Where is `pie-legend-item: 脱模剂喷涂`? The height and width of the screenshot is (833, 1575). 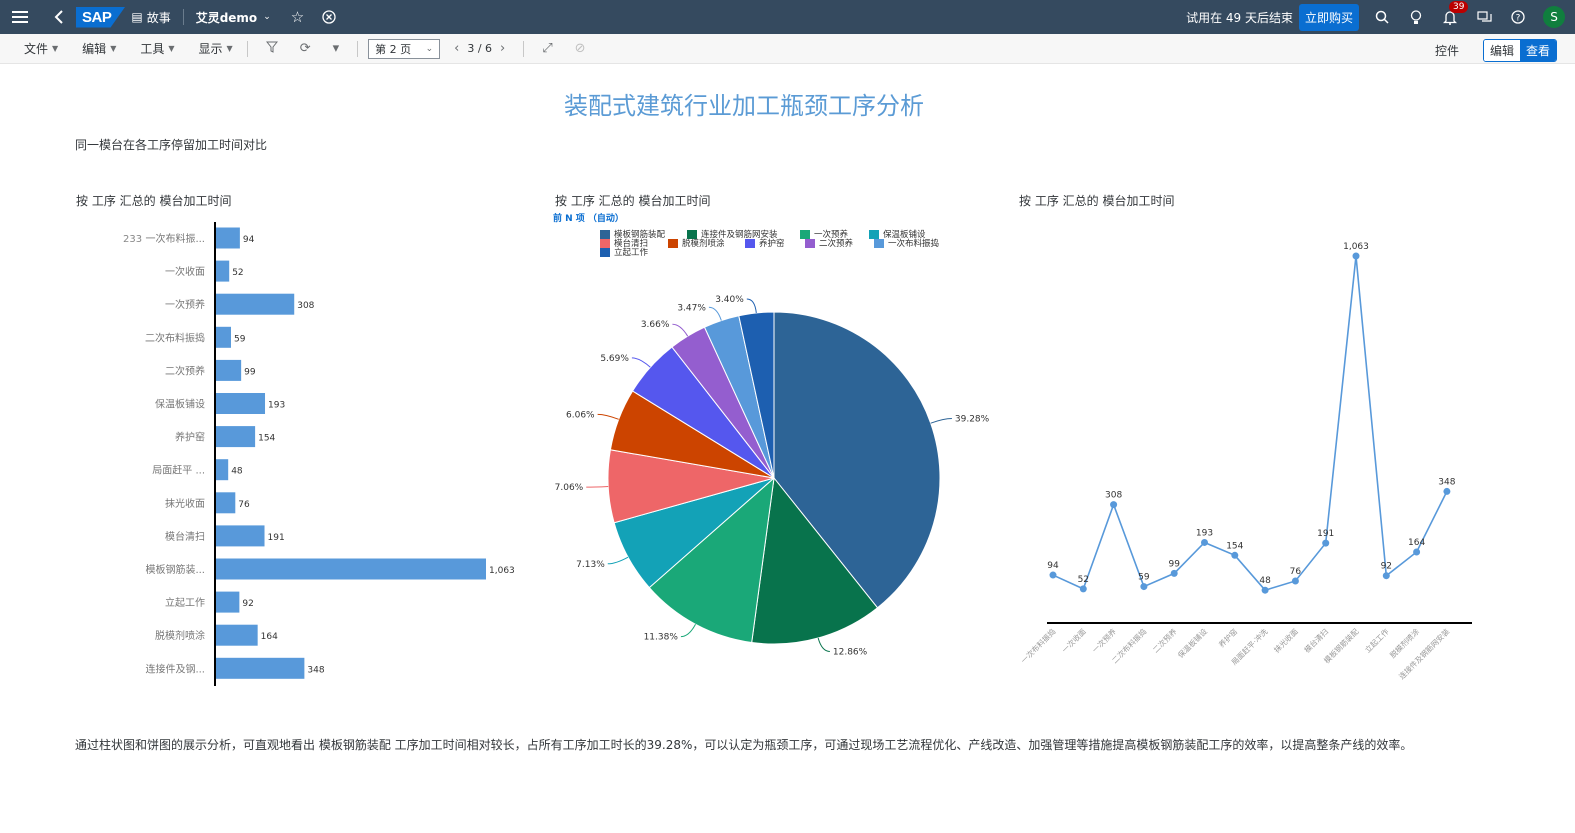
pie-legend-item: 脱模剂喷涂 is located at coordinates (696, 243).